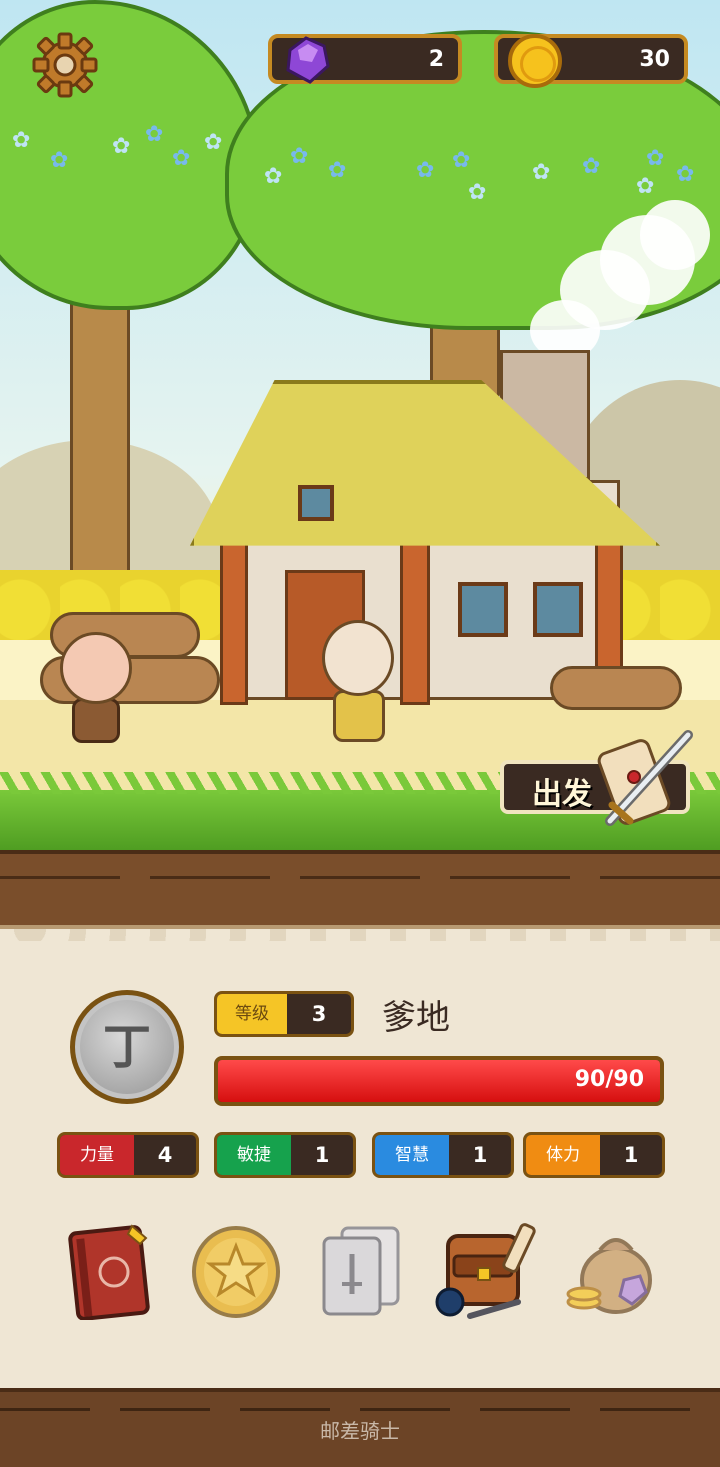 This screenshot has width=720, height=1467. Describe the element at coordinates (609, 1079) in the screenshot. I see `hp-text: 90/90` at that location.